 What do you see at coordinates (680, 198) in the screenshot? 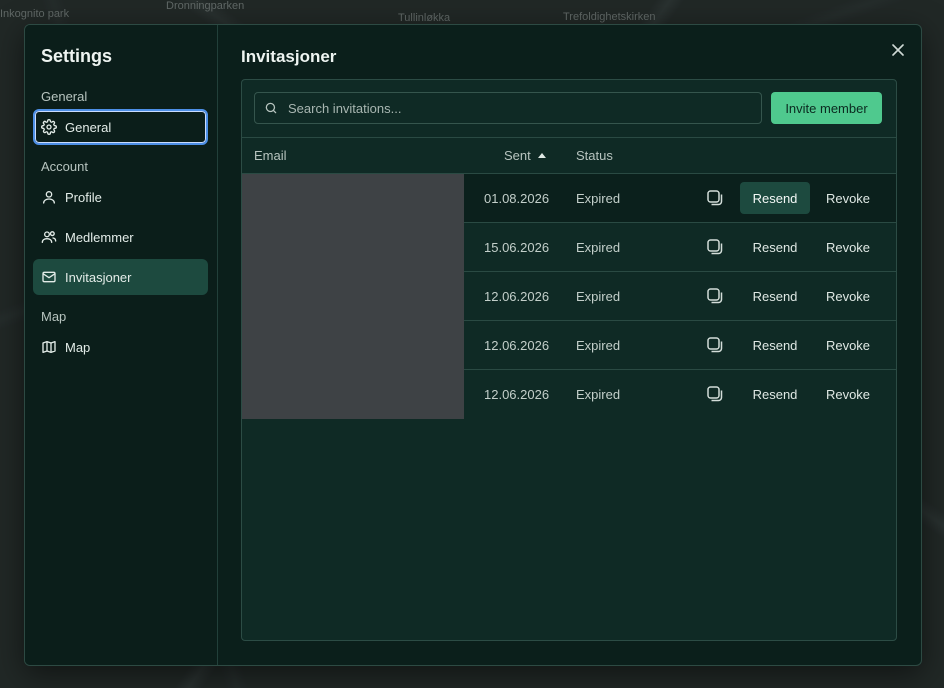
I see `table-row: 01.08.2026 Expired Resend Revoke` at bounding box center [680, 198].